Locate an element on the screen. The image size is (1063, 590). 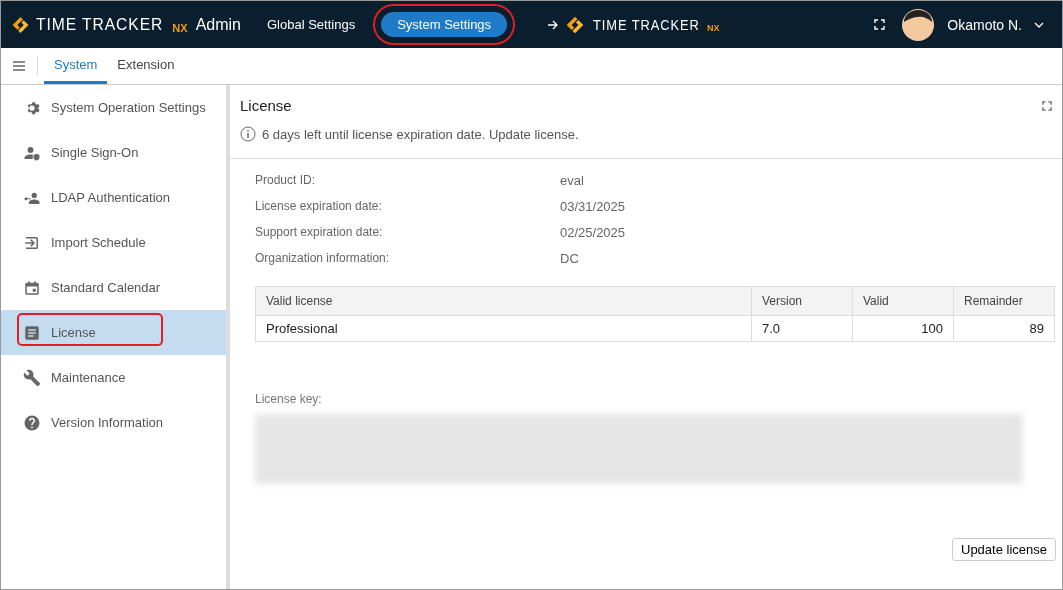
field-label: Organization information: is located at coordinates (323, 258).